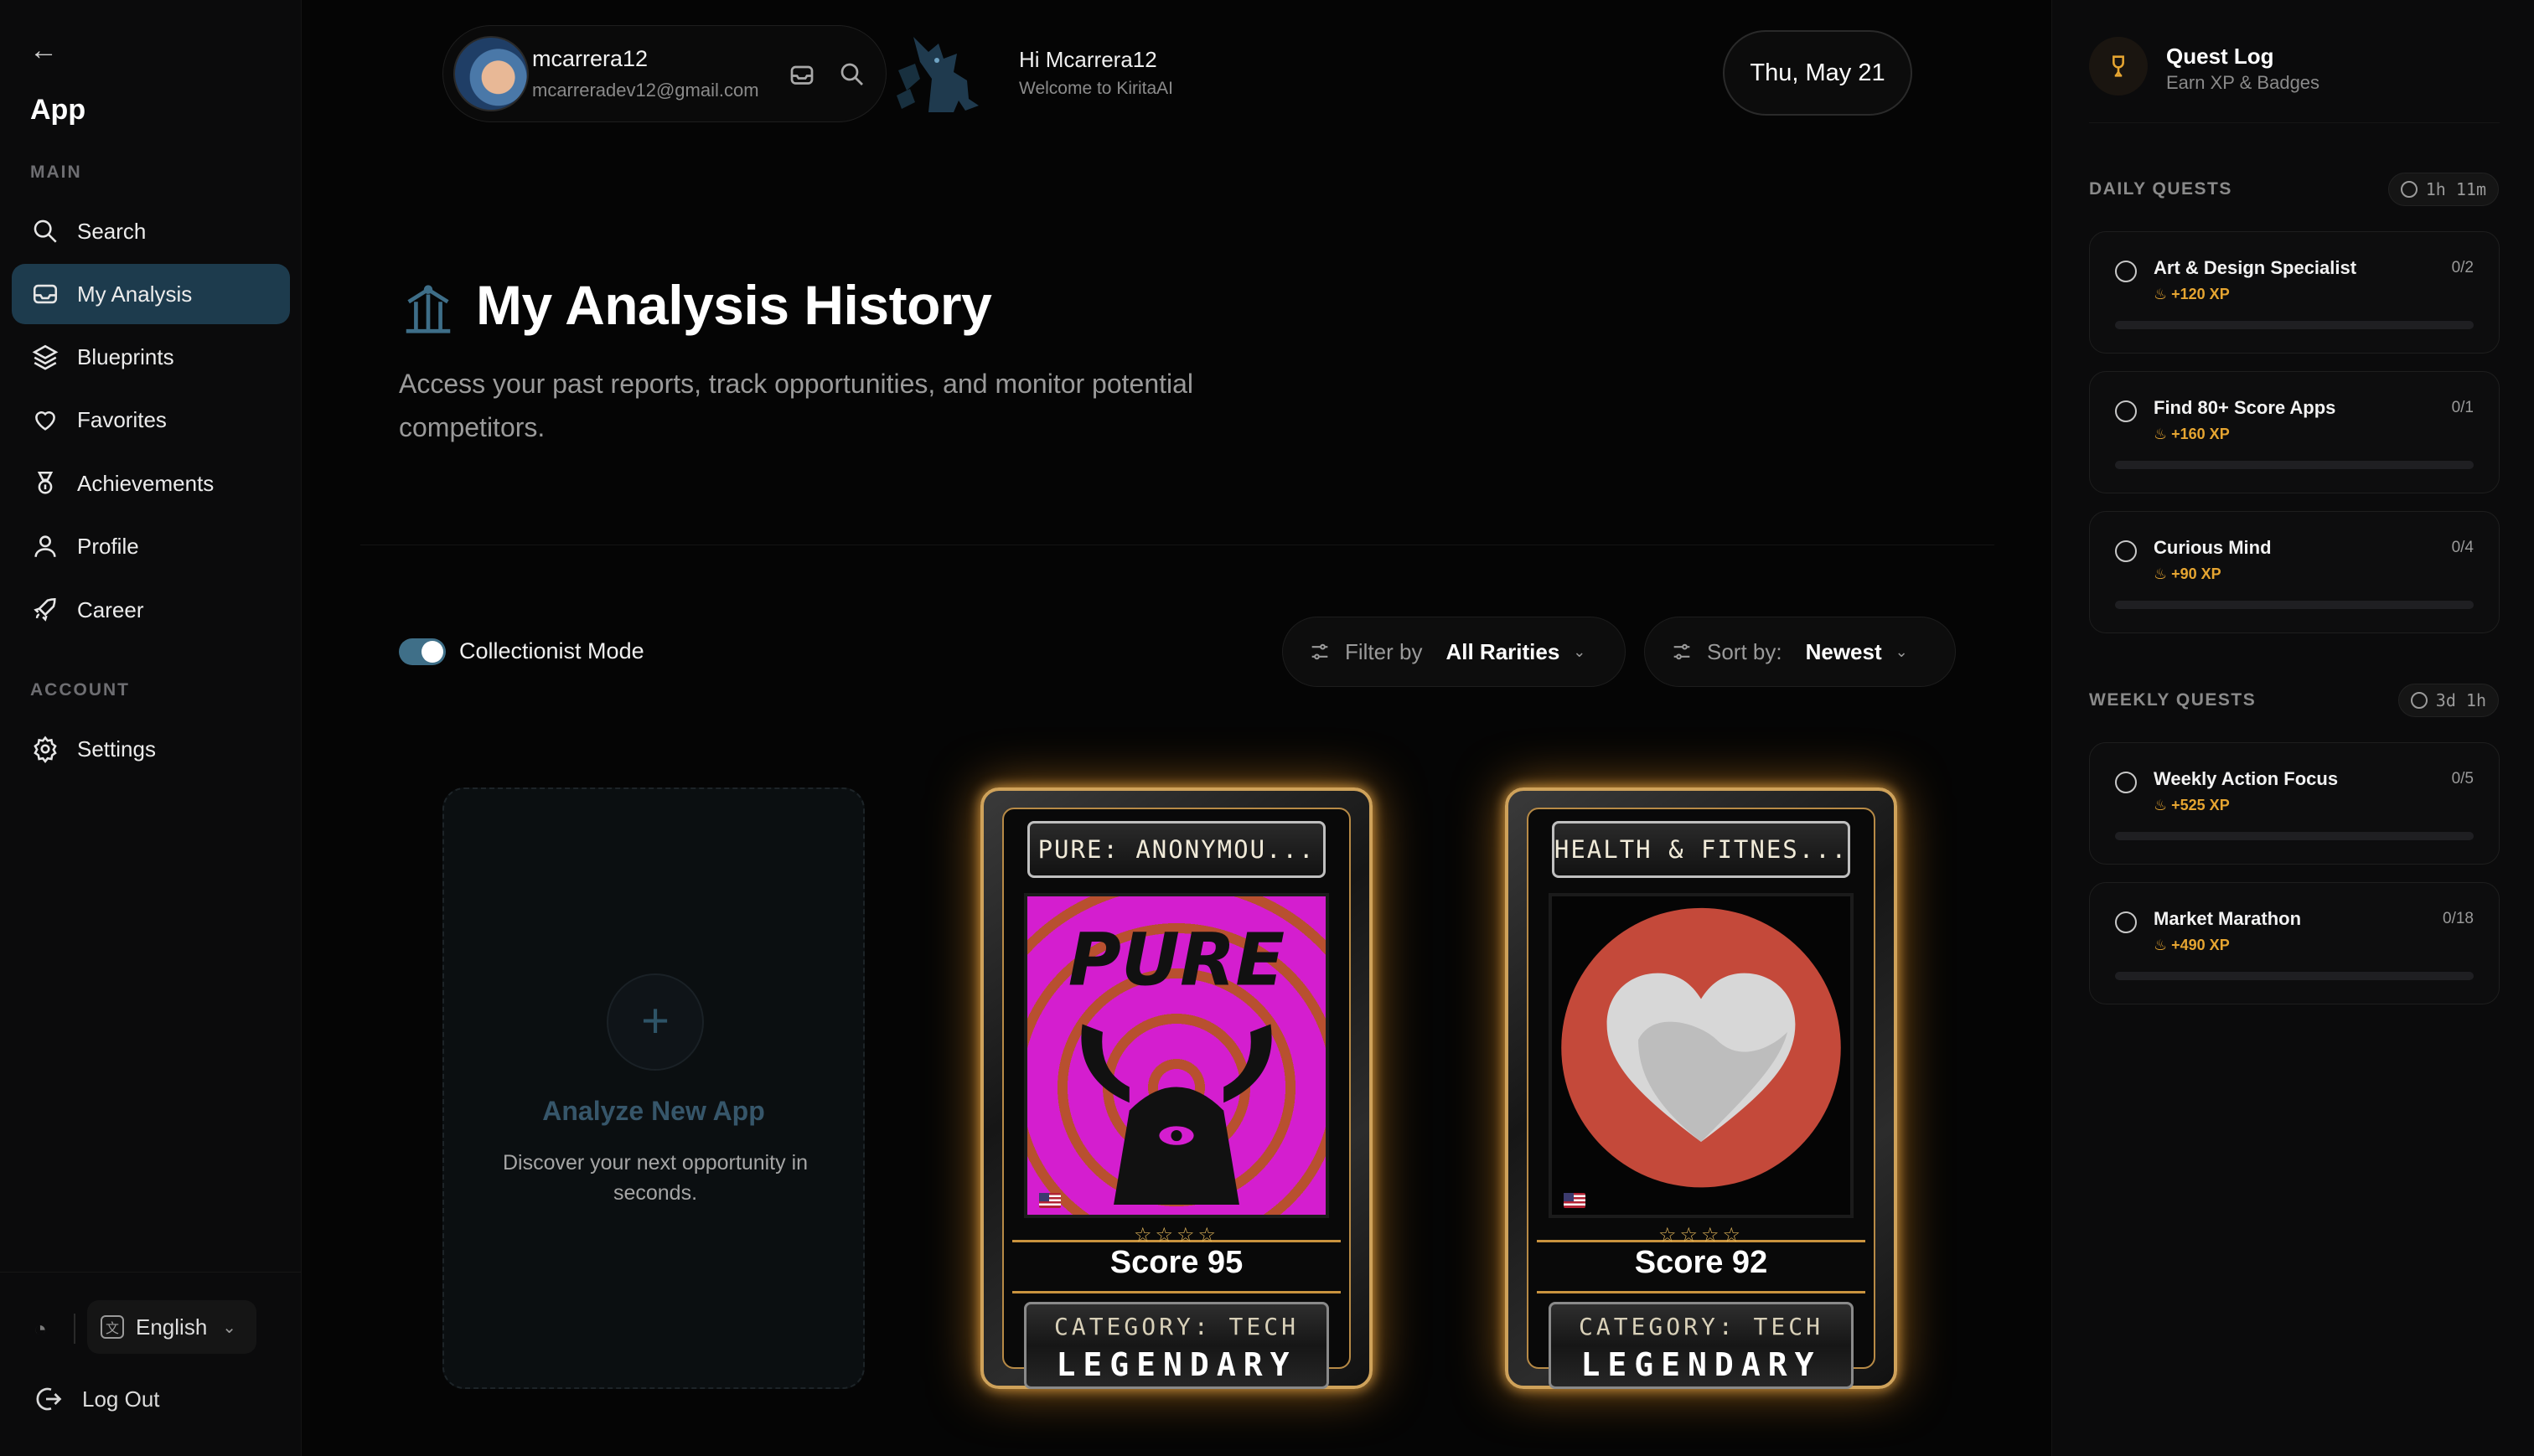 The width and height of the screenshot is (2534, 1456). I want to click on timer-value: 3d 1h, so click(2460, 700).